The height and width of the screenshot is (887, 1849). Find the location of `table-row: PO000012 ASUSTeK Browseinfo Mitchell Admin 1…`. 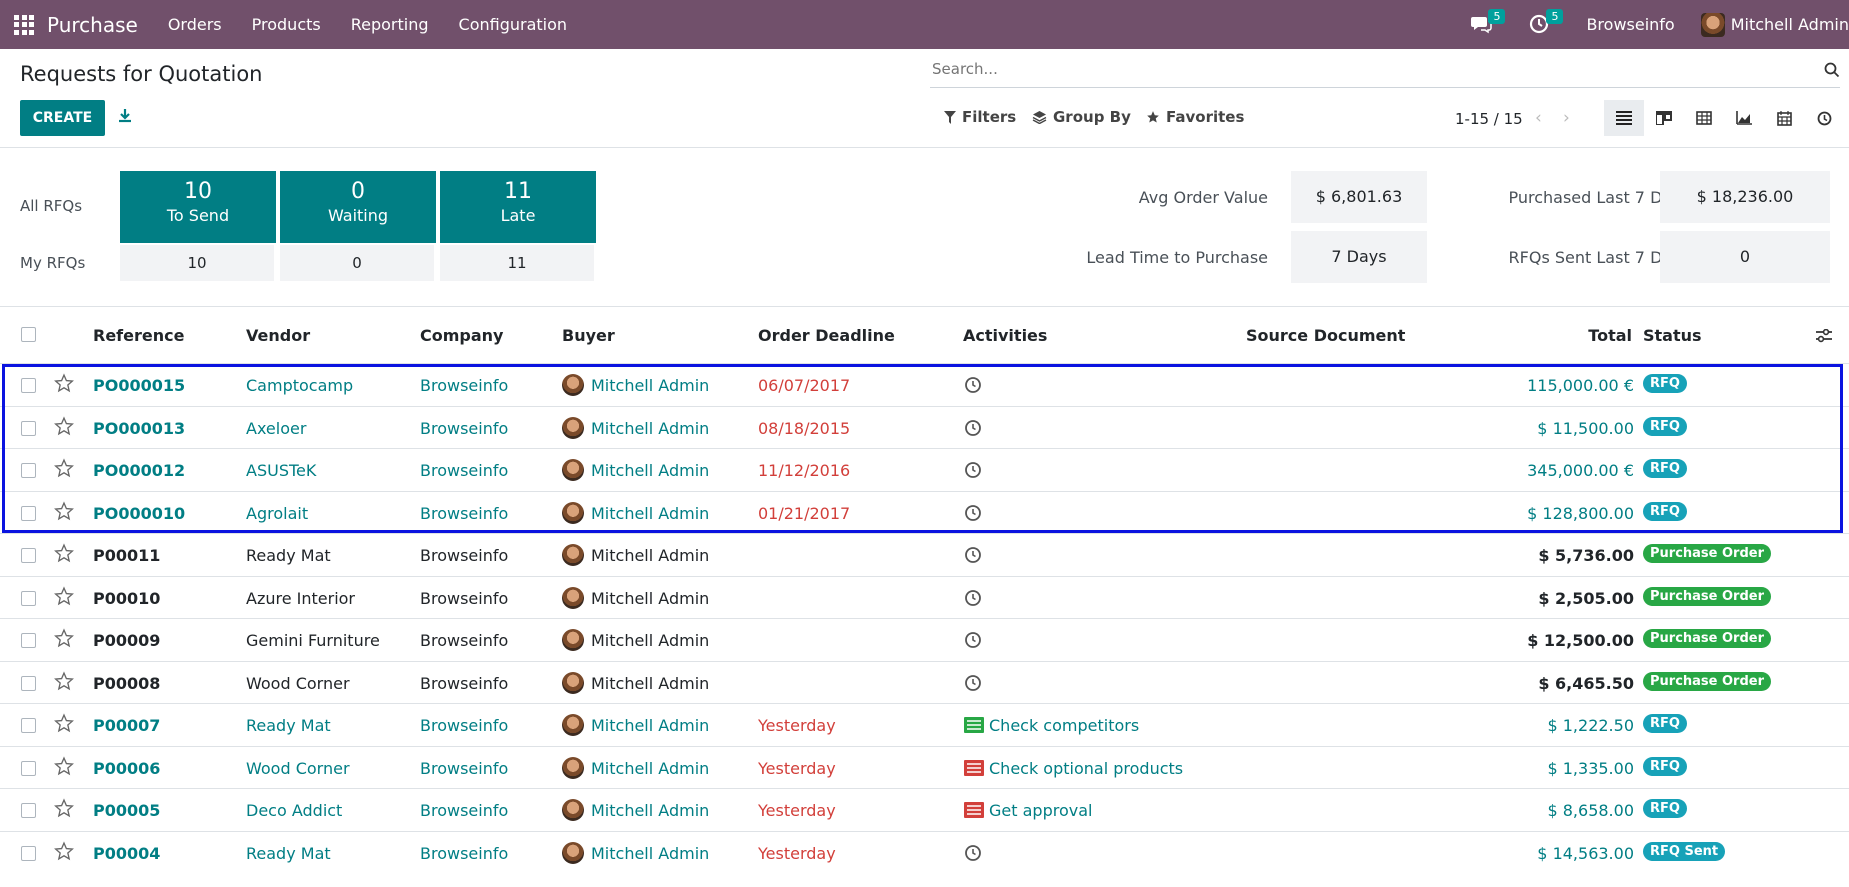

table-row: PO000012 ASUSTeK Browseinfo Mitchell Admin 1… is located at coordinates (924, 469).